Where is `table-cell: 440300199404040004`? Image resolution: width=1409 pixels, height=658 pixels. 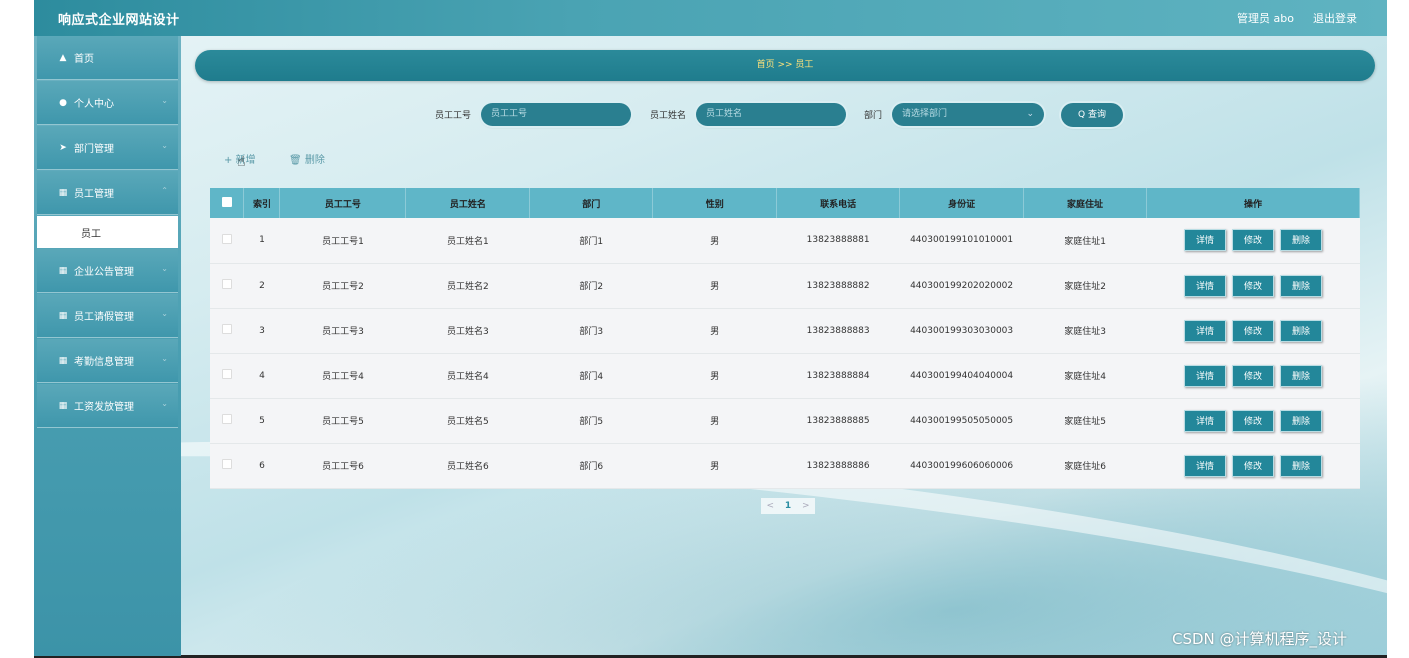
table-cell: 440300199404040004 is located at coordinates (961, 376).